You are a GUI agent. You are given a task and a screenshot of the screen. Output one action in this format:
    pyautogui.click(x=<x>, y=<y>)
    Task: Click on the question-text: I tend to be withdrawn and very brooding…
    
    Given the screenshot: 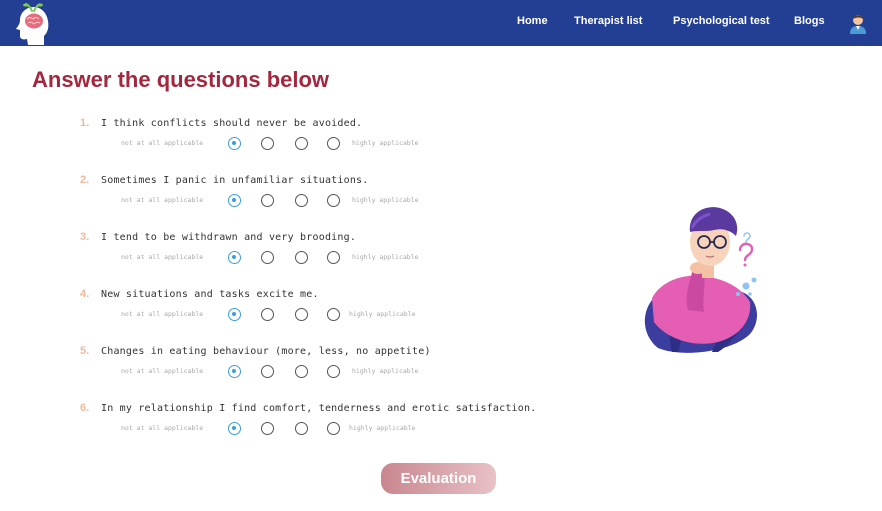 What is the action you would take?
    pyautogui.click(x=229, y=237)
    